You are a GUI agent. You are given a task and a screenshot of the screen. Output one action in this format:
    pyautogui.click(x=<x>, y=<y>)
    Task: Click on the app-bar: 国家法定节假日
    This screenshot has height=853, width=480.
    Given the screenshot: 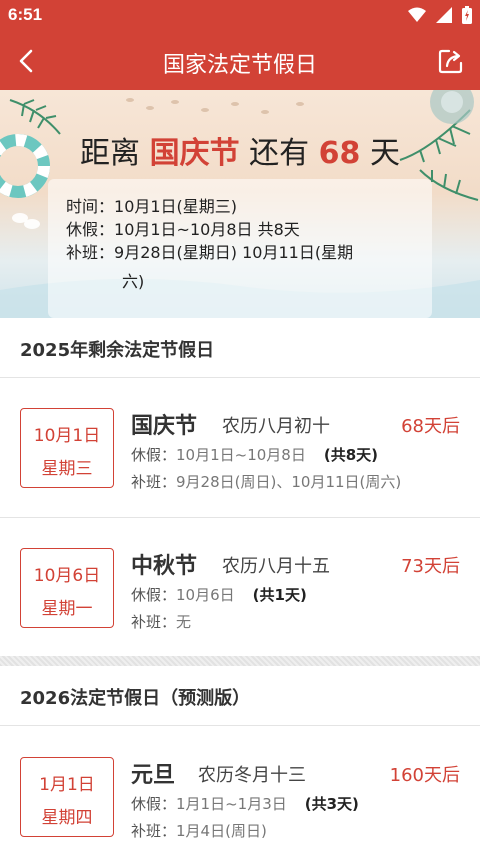 What is the action you would take?
    pyautogui.click(x=240, y=61)
    